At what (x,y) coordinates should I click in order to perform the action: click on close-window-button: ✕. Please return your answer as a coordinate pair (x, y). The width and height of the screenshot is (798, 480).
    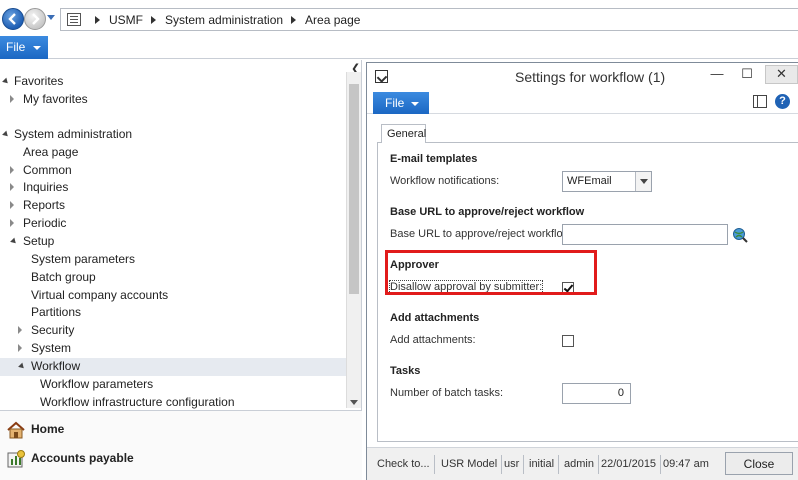
    Looking at the image, I should click on (781, 74).